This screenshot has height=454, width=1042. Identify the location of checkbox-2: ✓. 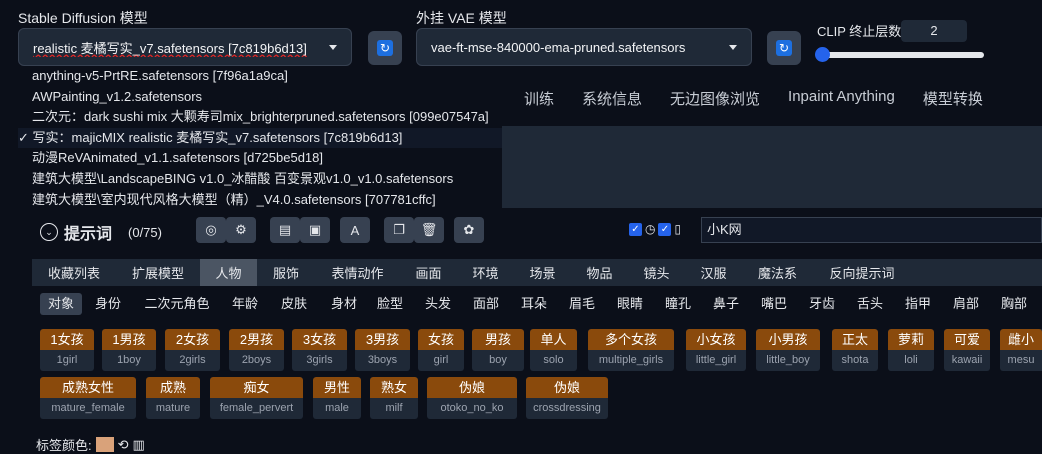
(665, 229).